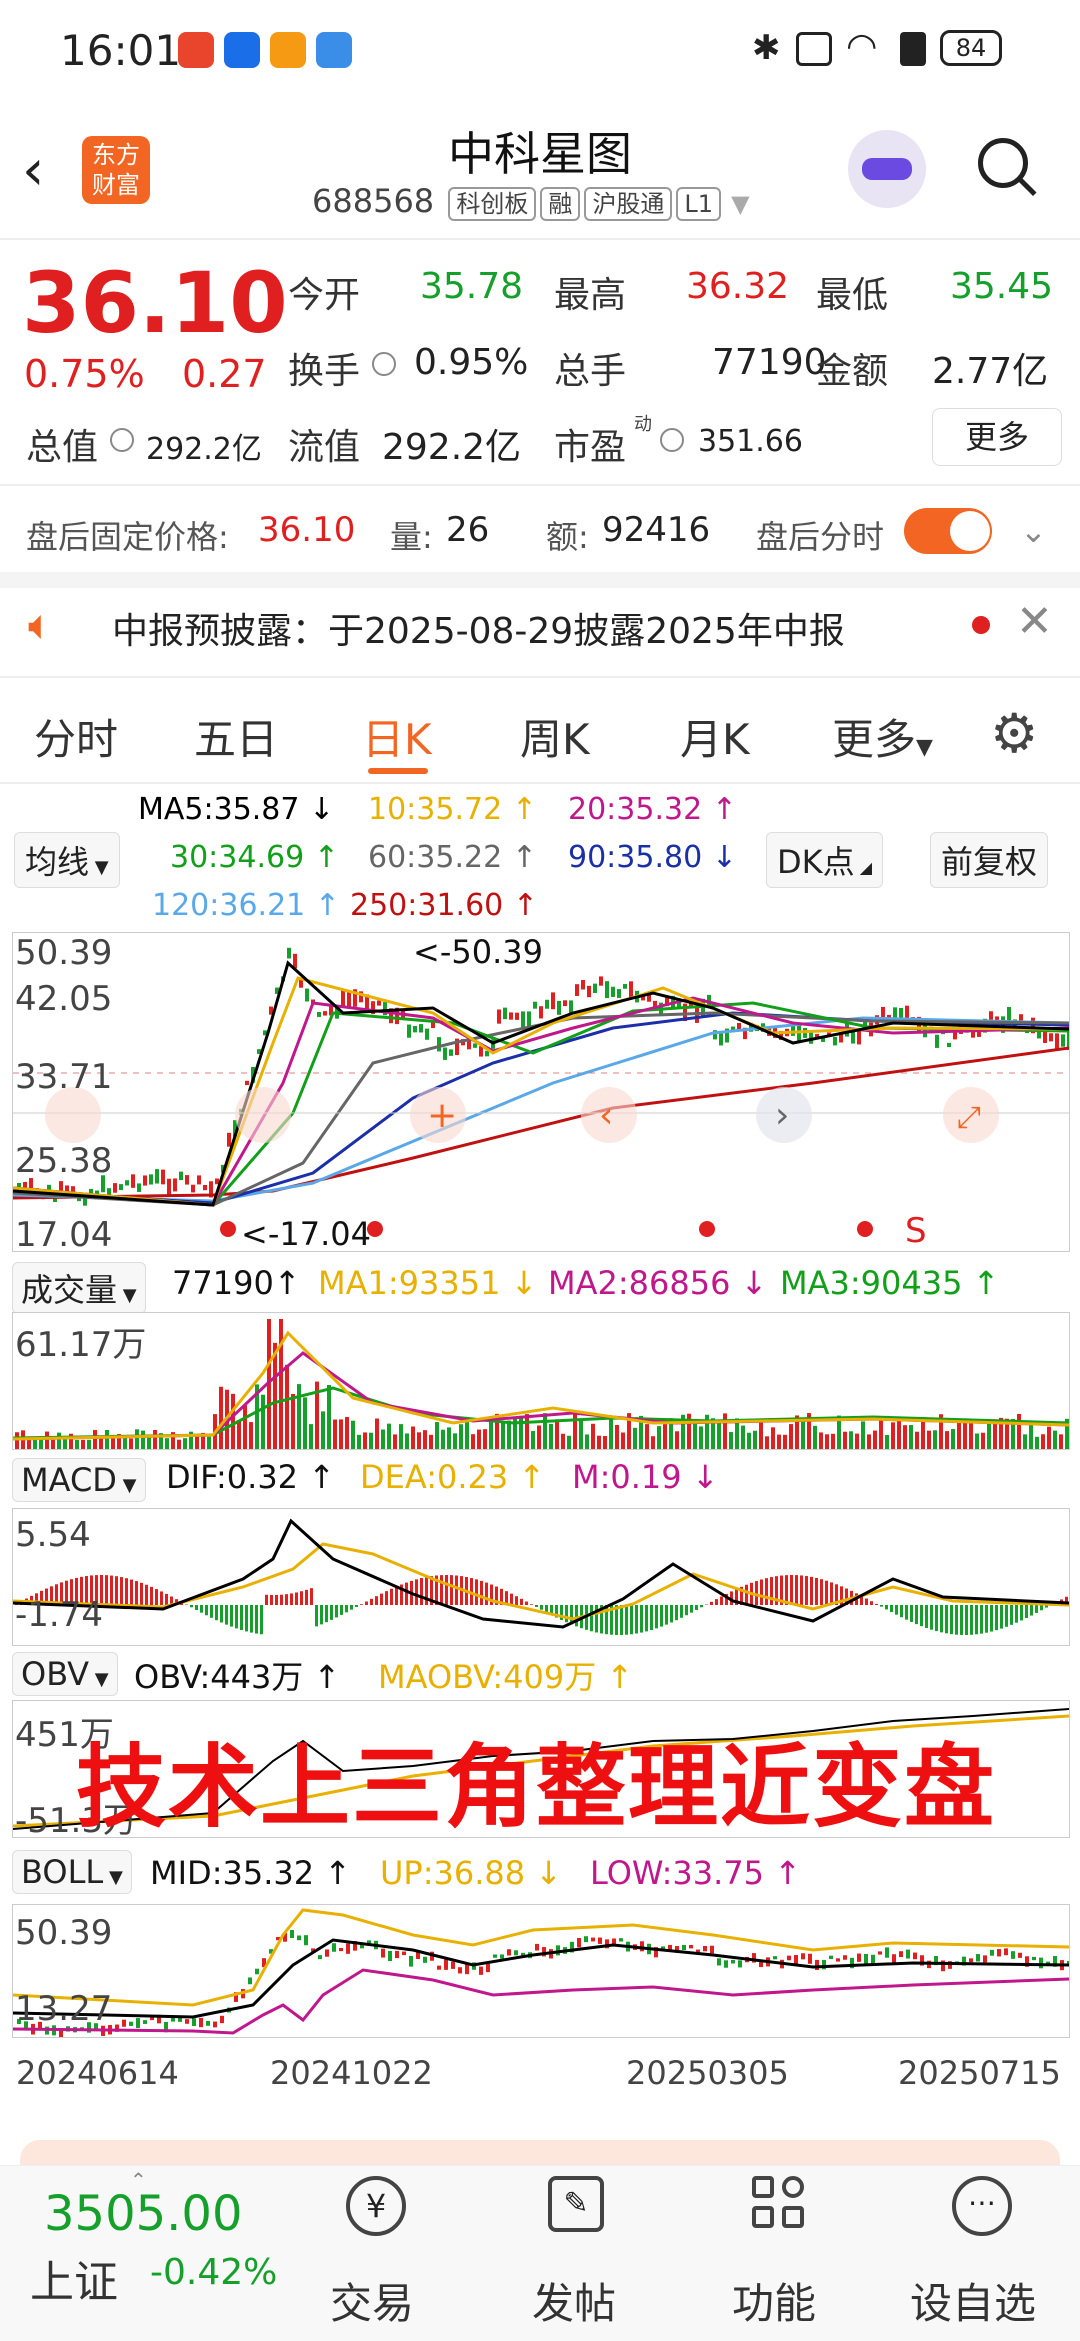 The image size is (1080, 2341). Describe the element at coordinates (997, 437) in the screenshot. I see `more-button: 更多` at that location.